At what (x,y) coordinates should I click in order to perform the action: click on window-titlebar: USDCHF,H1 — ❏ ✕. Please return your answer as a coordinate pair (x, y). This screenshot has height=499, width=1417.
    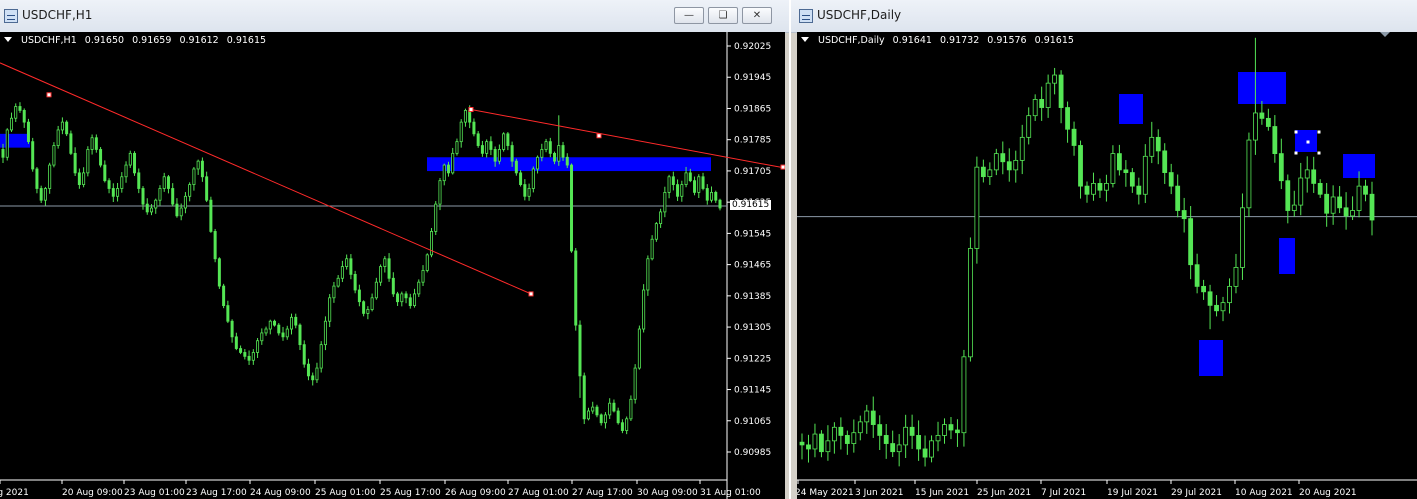
    Looking at the image, I should click on (394, 16).